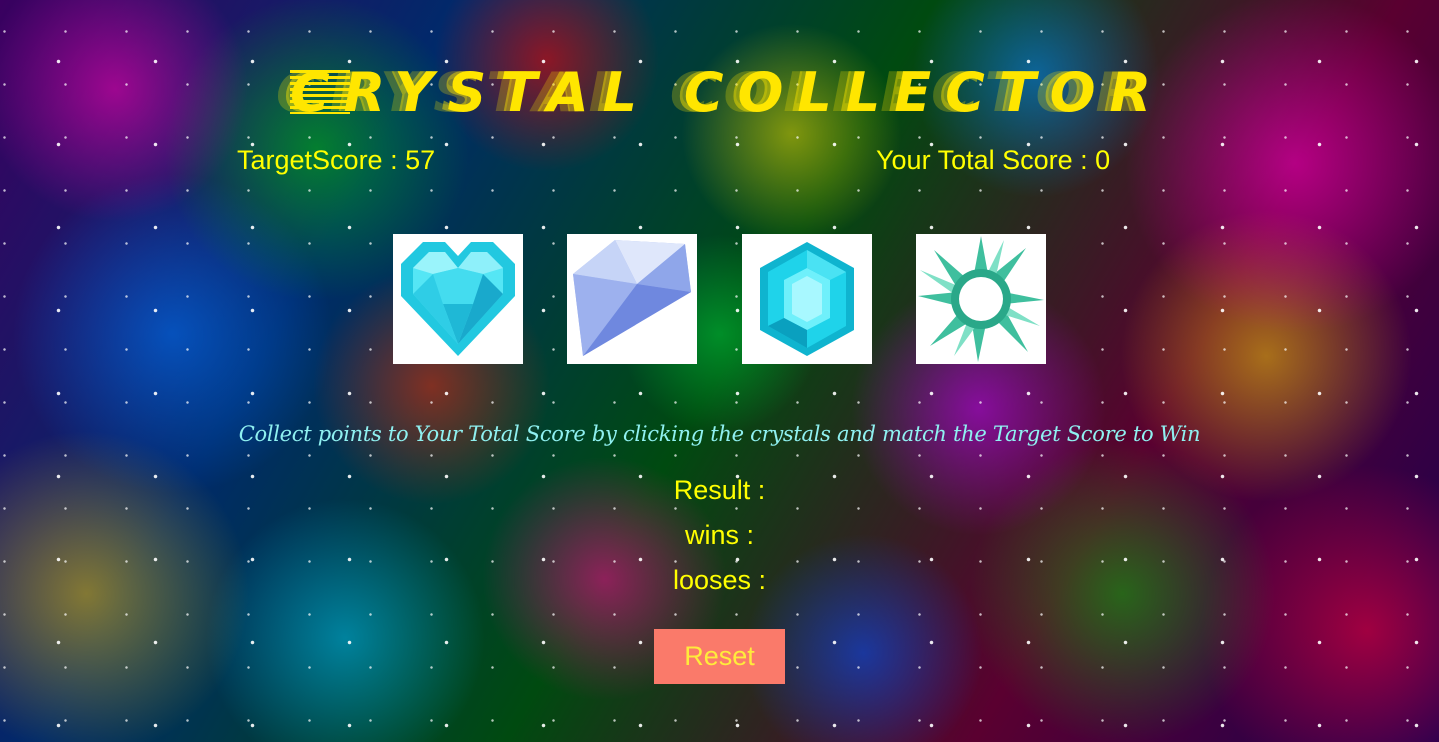 The image size is (1439, 742). I want to click on target-score-value: 57, so click(420, 160).